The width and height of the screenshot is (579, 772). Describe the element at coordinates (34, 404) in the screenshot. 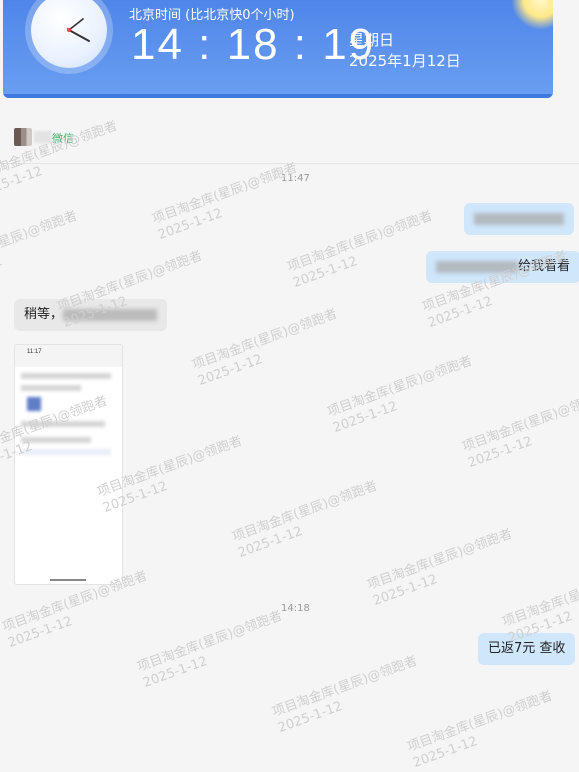

I see `thumbnail-tile` at that location.